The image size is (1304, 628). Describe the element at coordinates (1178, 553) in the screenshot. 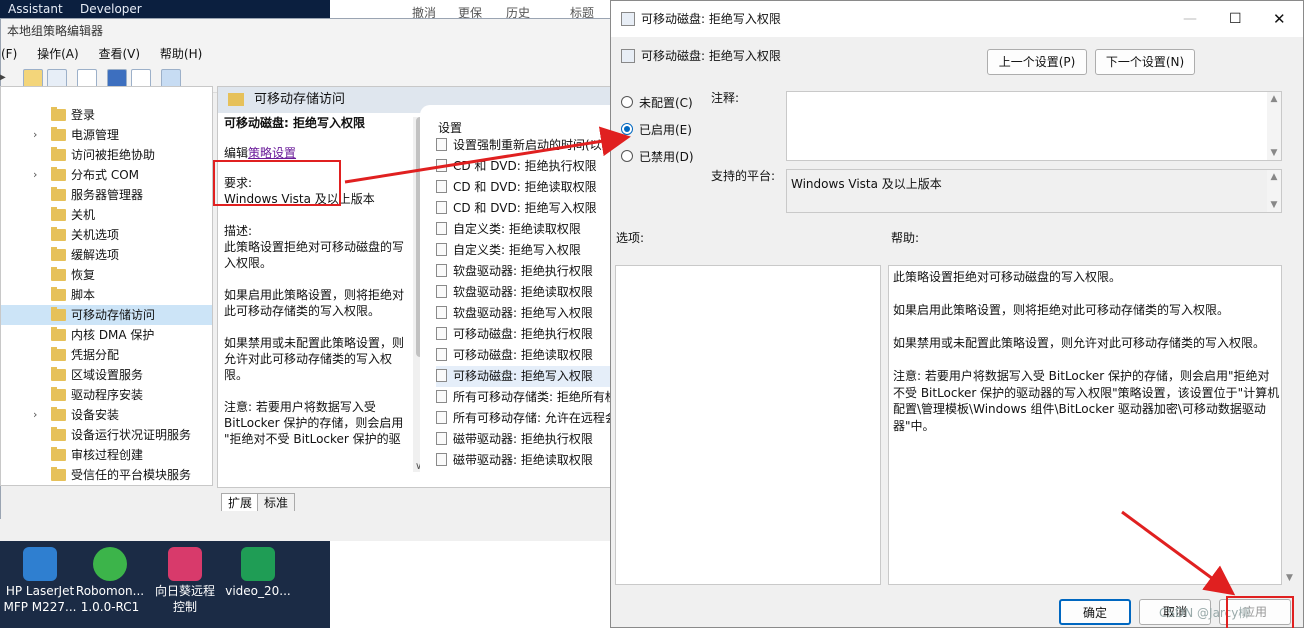

I see `annotation-arrow-to-apply` at that location.